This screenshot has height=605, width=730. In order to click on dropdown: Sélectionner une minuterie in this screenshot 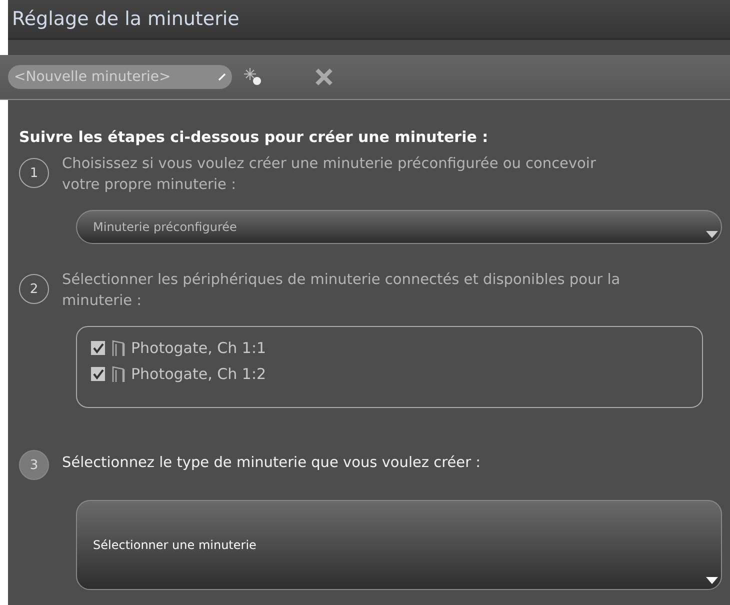, I will do `click(399, 545)`.